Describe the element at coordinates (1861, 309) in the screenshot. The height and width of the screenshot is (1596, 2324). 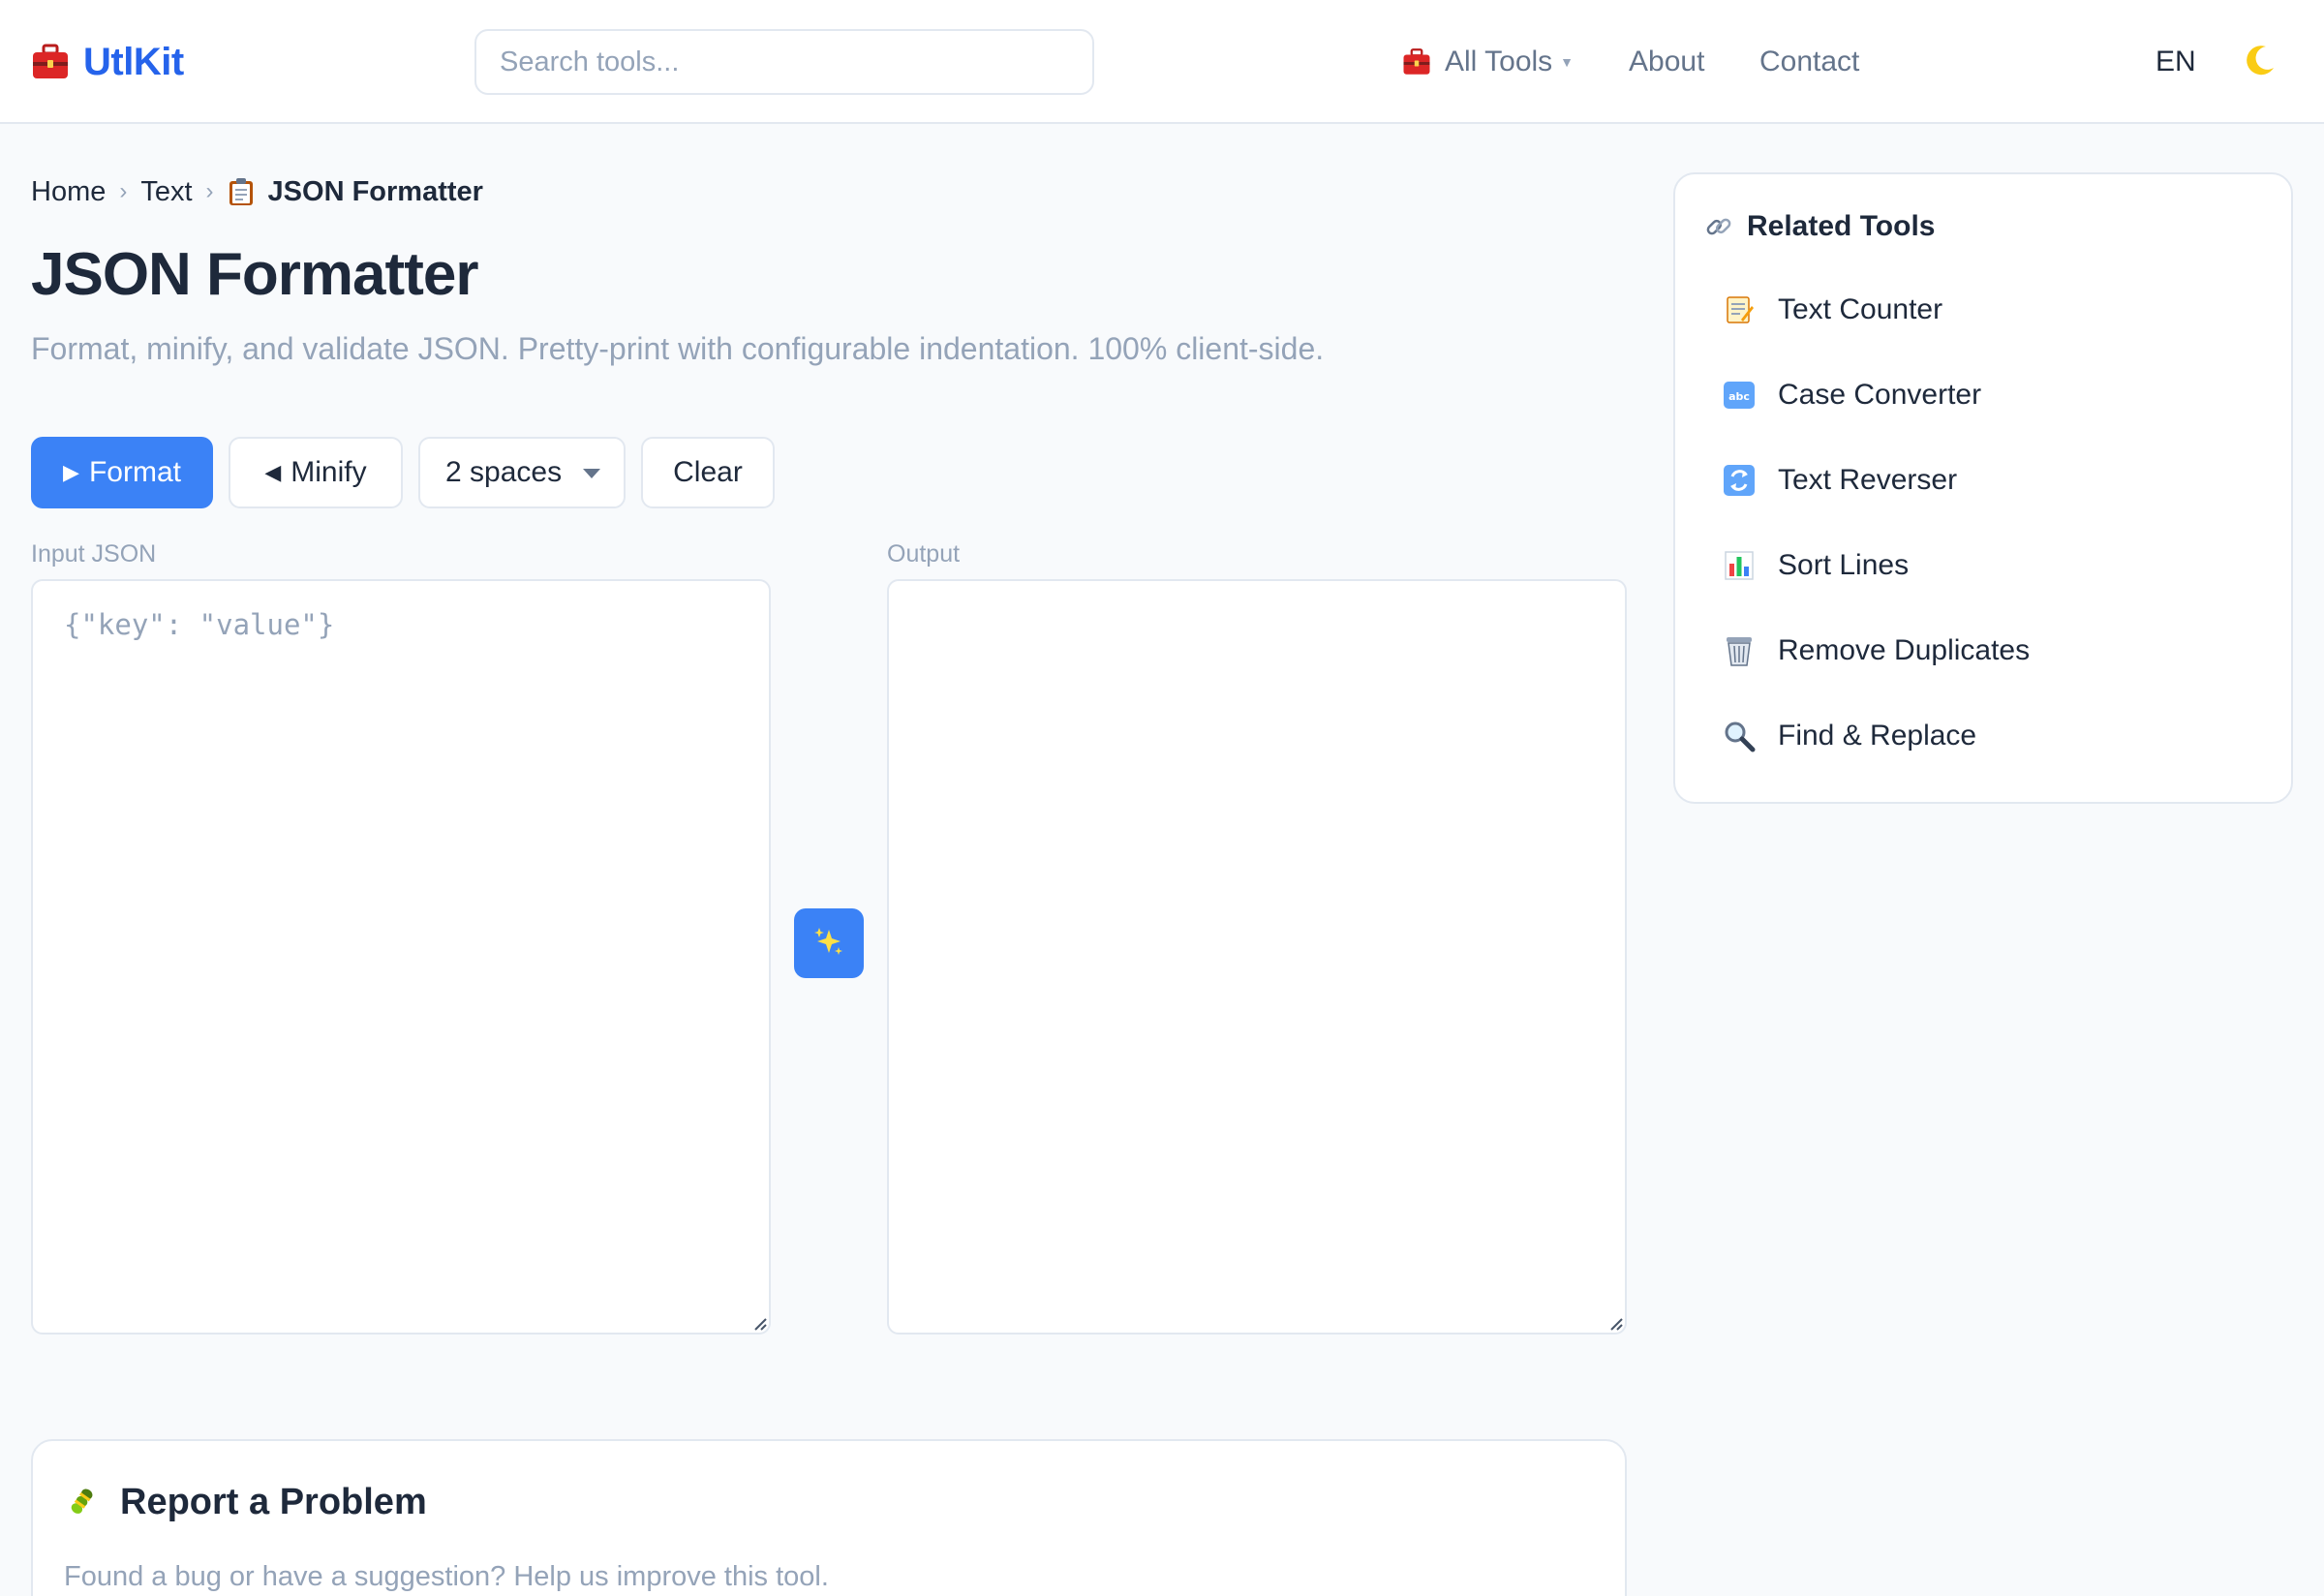
I see `related-tool-label: Text Counter` at that location.